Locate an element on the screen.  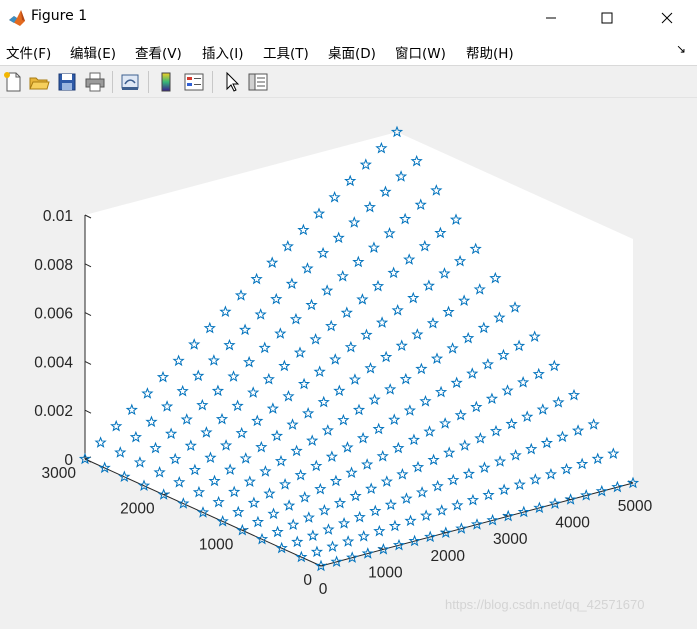
menu-tools: 工具(T) is located at coordinates (286, 52).